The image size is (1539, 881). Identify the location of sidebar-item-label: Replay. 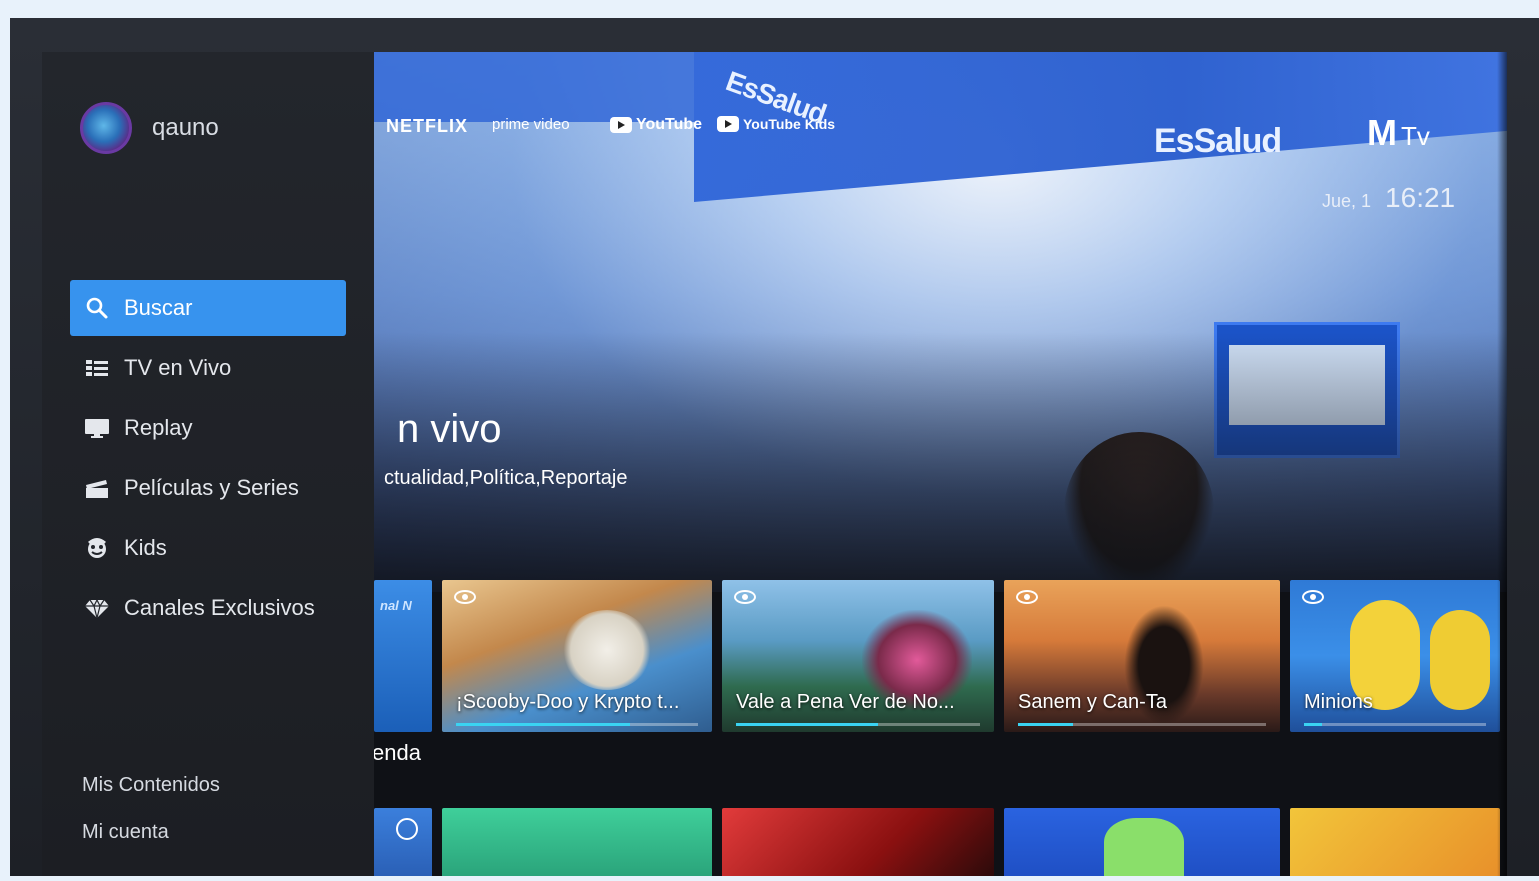
(158, 427).